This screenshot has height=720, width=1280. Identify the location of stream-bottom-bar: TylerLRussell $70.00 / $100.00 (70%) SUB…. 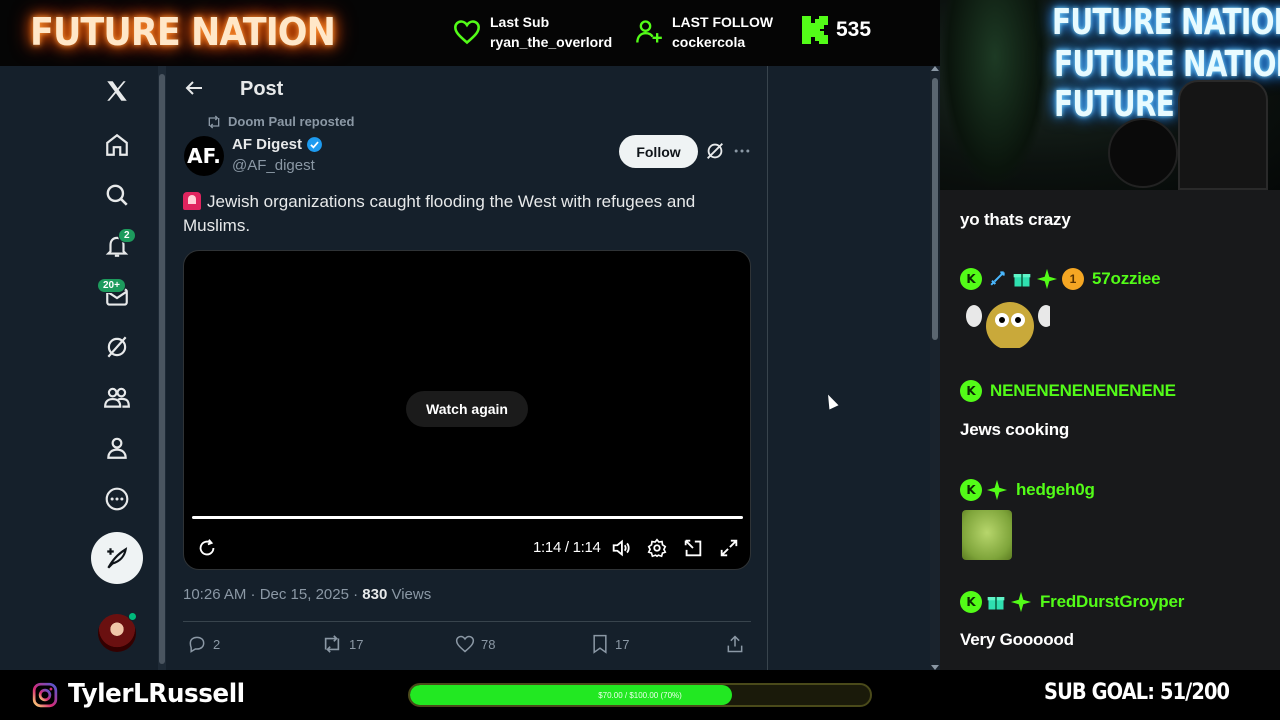
(640, 695).